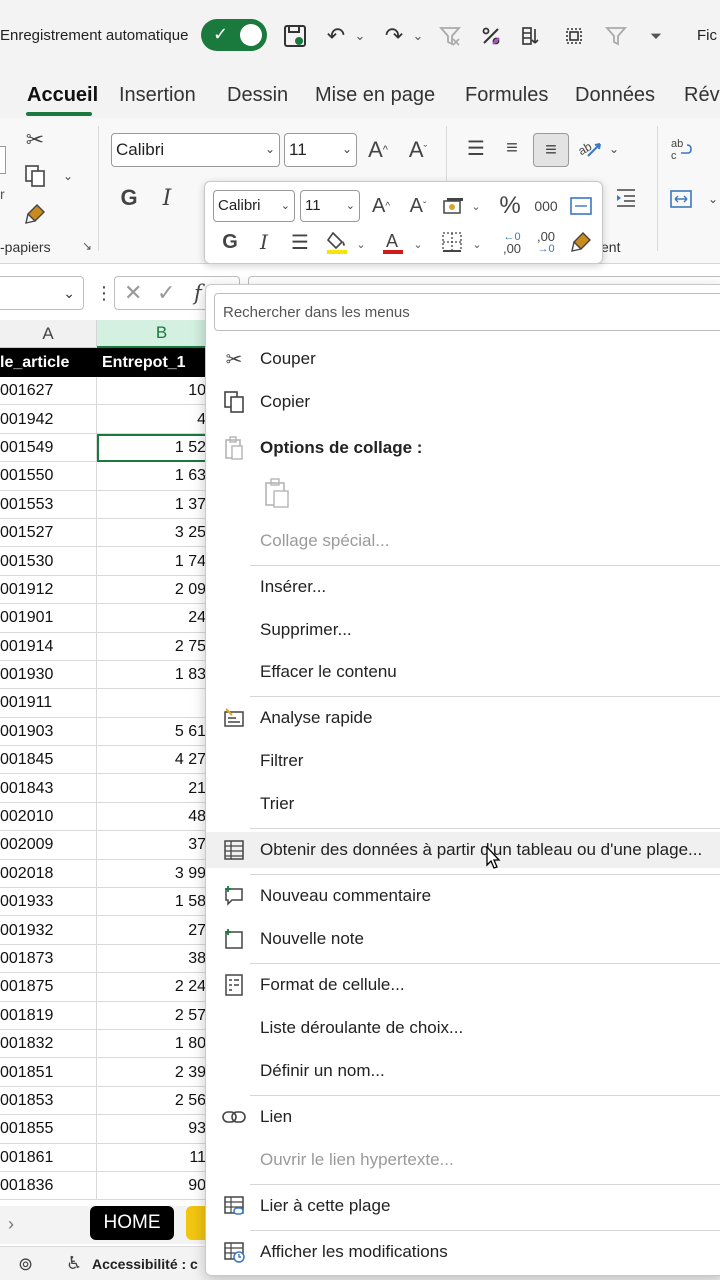  Describe the element at coordinates (153, 391) in the screenshot. I see `cell-entrepot-1: 10` at that location.